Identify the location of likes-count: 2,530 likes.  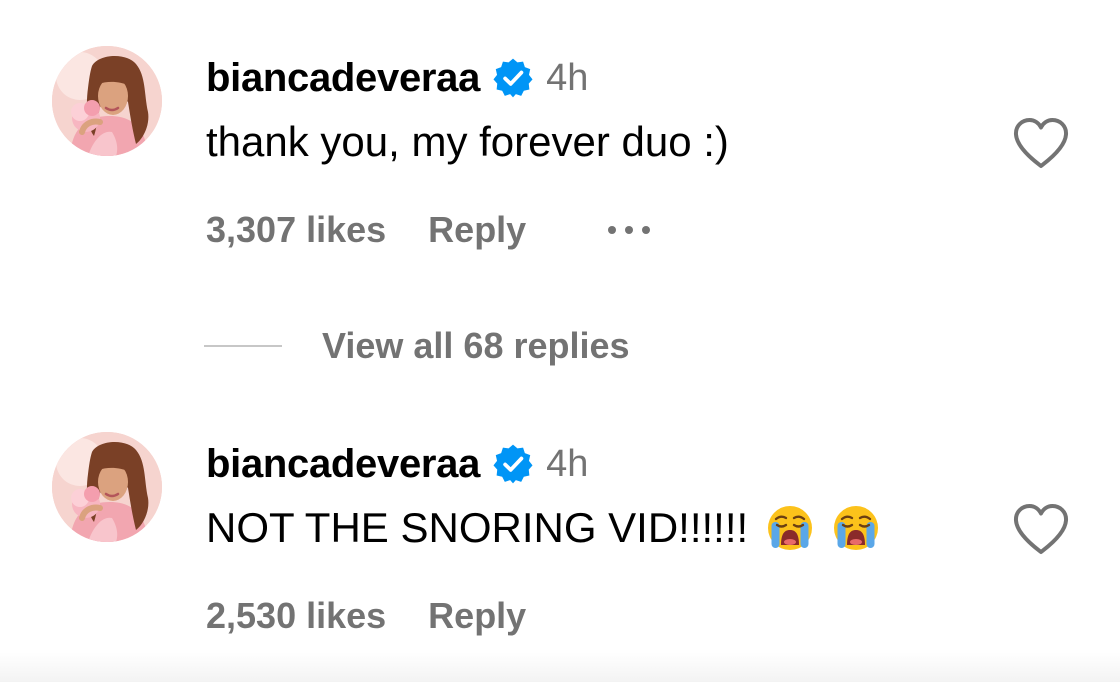
(296, 616).